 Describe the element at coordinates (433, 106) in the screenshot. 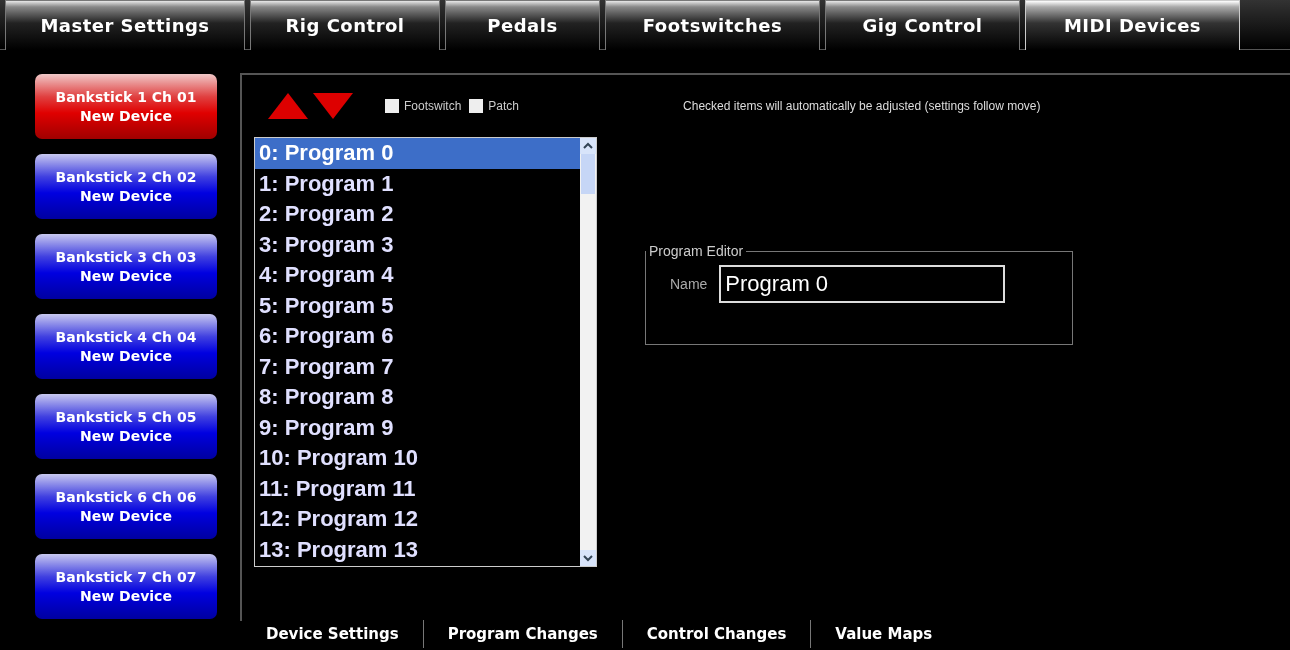

I see `checkbox-label: Footswitch` at that location.